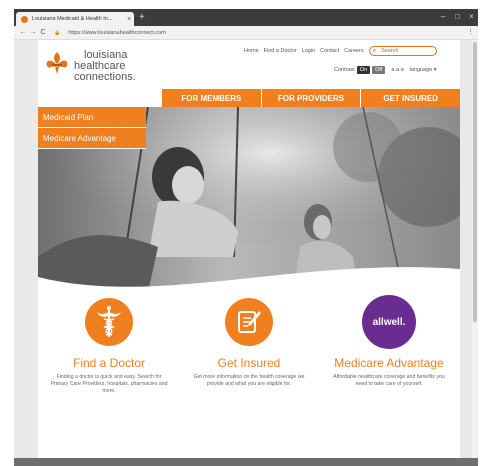 The height and width of the screenshot is (466, 491). Describe the element at coordinates (308, 51) in the screenshot. I see `login-link: Login` at that location.